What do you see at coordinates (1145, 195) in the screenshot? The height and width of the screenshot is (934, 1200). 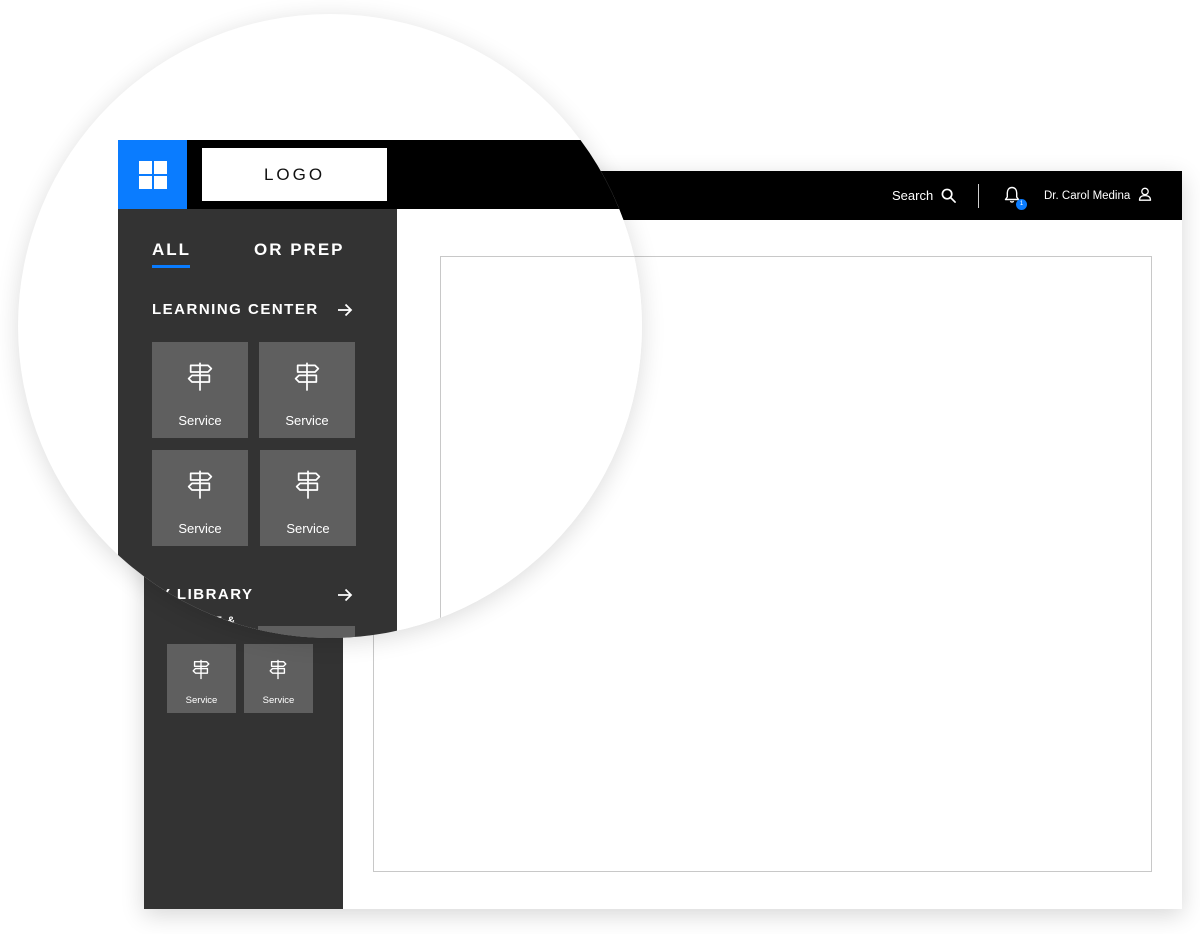 I see `user-icon` at bounding box center [1145, 195].